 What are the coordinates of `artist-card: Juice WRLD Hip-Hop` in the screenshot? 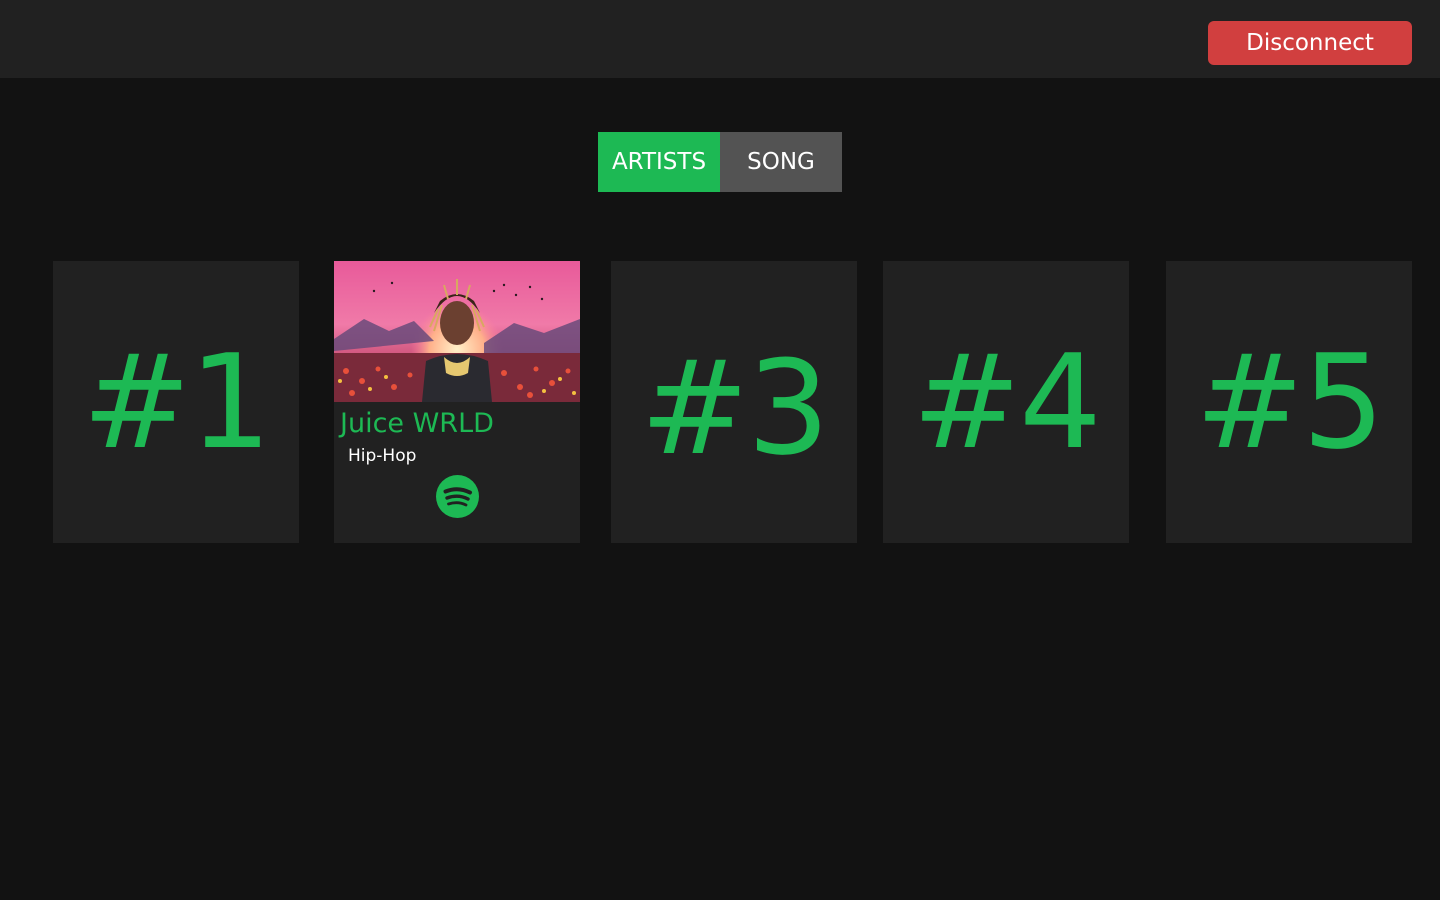 It's located at (457, 402).